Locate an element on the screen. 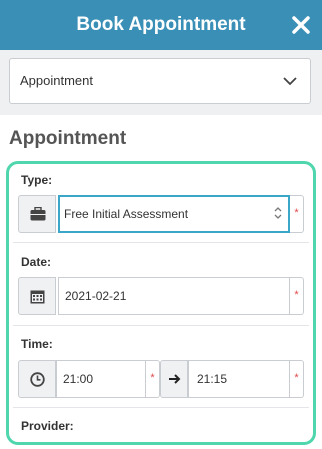 The width and height of the screenshot is (322, 449). type-select: Free Initial Assessment is located at coordinates (174, 214).